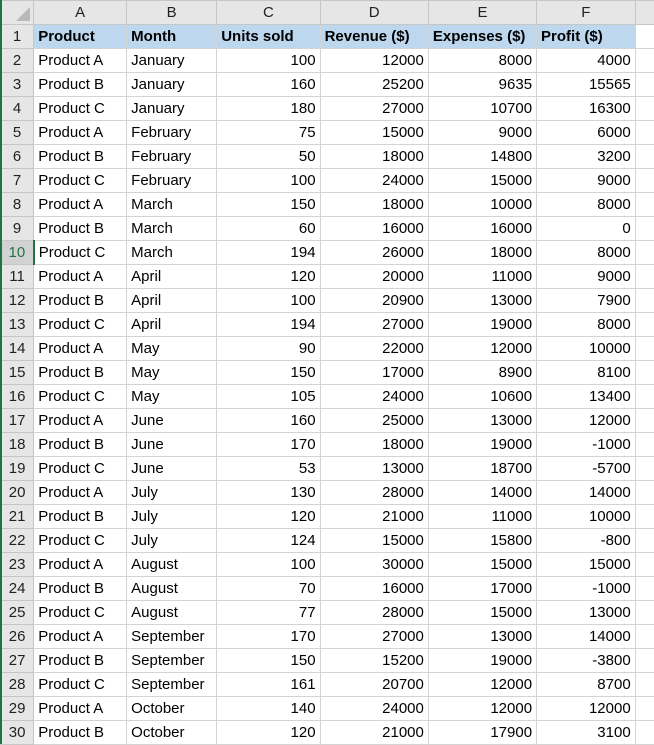 This screenshot has width=654, height=745. I want to click on row-header: 24, so click(17, 589).